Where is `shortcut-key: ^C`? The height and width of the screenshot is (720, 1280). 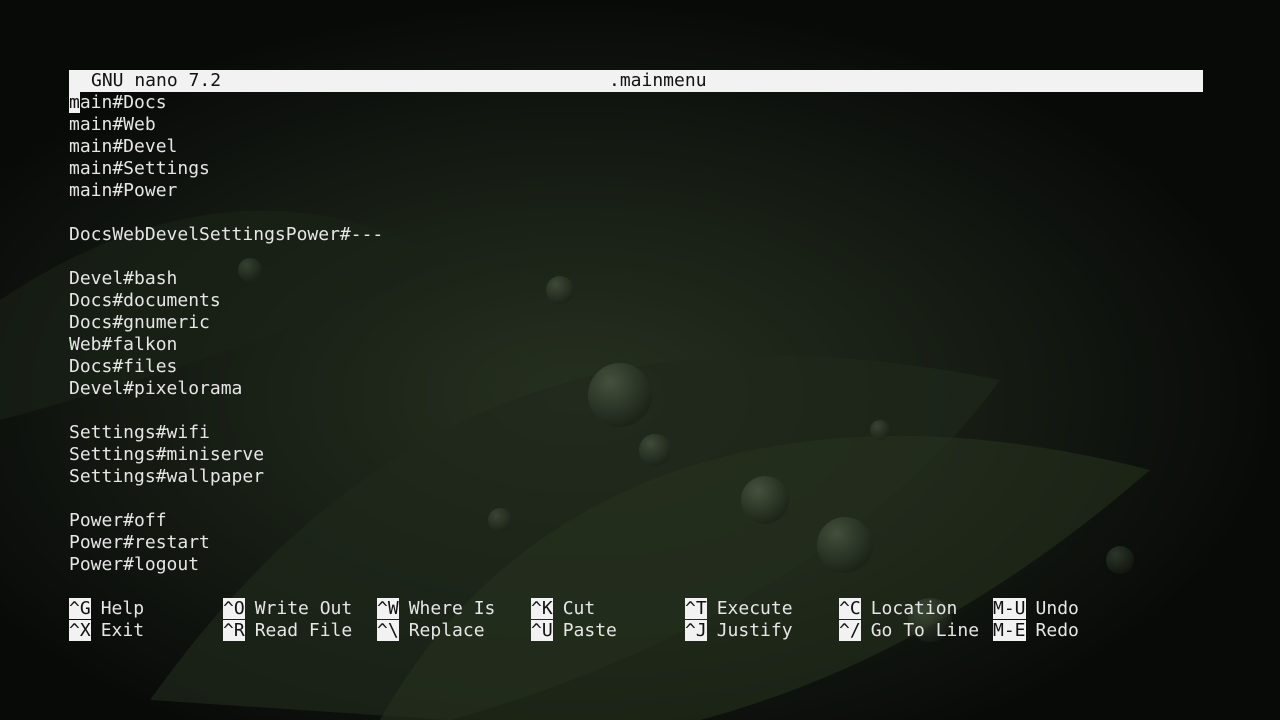
shortcut-key: ^C is located at coordinates (850, 608).